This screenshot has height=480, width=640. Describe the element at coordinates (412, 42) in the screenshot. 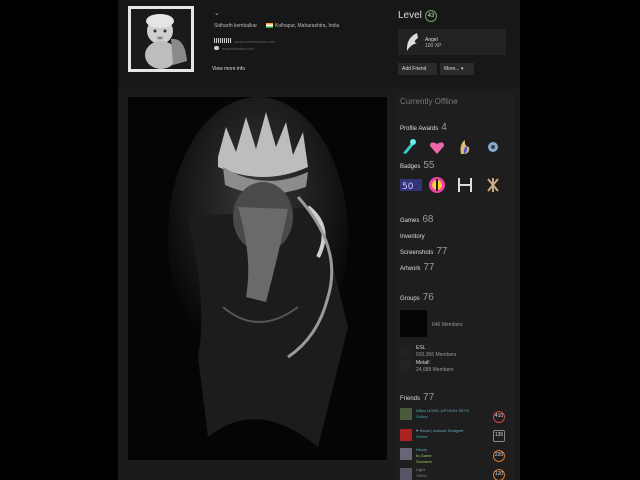

I see `wing-icon` at that location.